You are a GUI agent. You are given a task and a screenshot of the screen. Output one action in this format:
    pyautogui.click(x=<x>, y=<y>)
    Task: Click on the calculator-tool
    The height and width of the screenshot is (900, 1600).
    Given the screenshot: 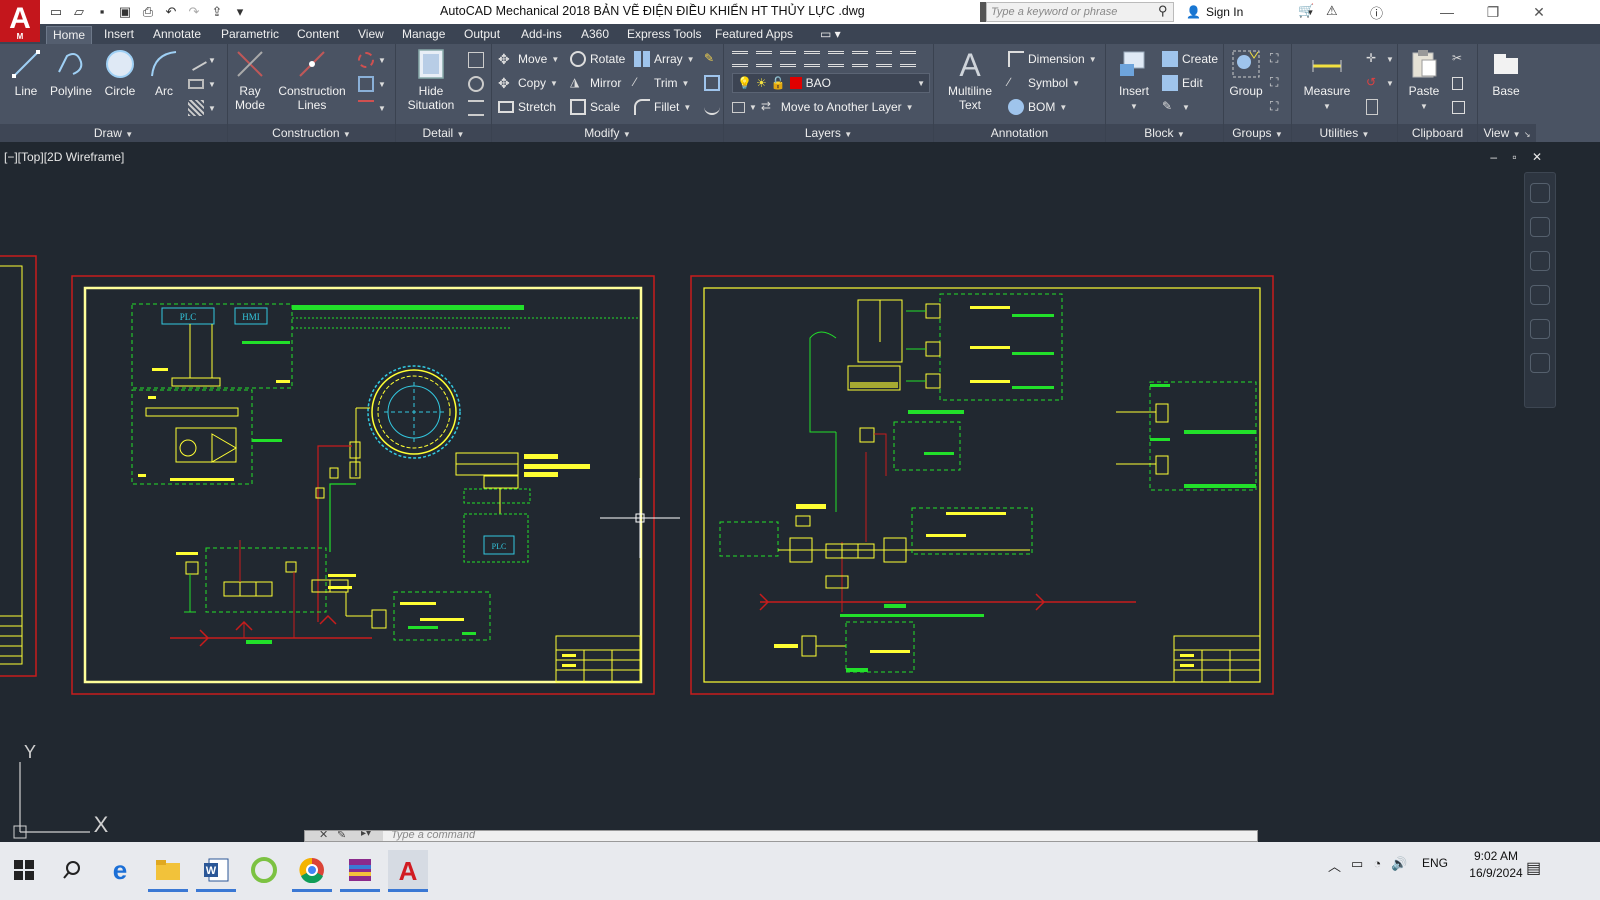 What is the action you would take?
    pyautogui.click(x=1372, y=107)
    